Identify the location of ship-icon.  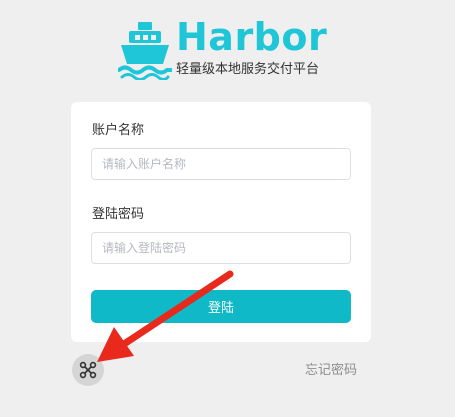
(145, 51).